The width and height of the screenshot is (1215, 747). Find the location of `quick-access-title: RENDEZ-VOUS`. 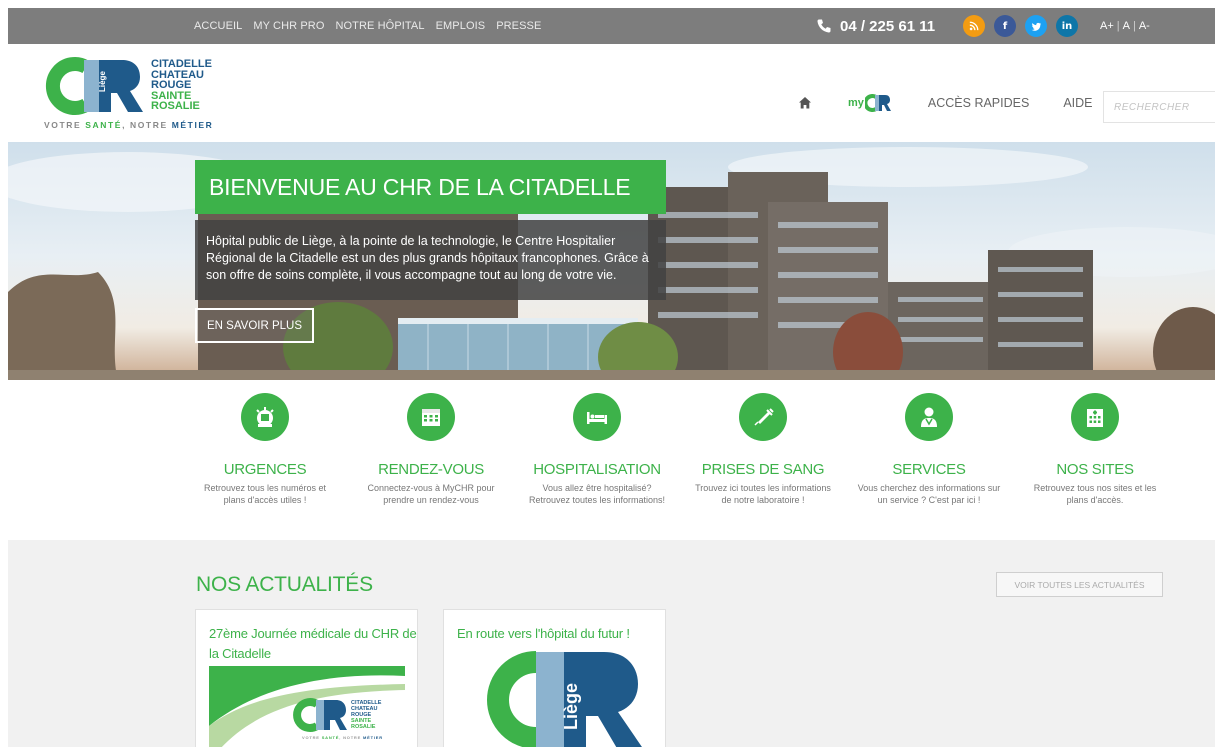

quick-access-title: RENDEZ-VOUS is located at coordinates (431, 469).